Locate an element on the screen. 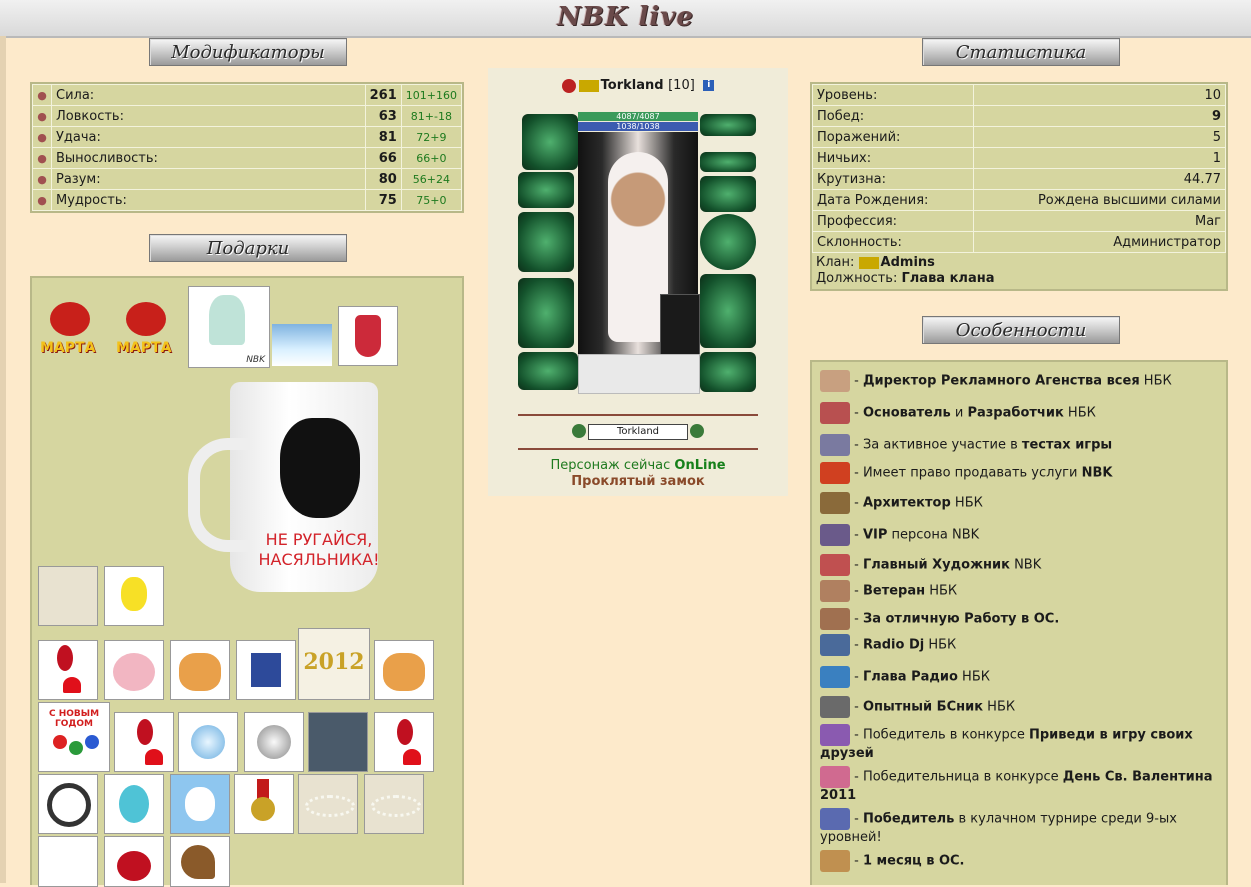  modifier-row: ● Ловкость: 63 81+-18 is located at coordinates (247, 116).